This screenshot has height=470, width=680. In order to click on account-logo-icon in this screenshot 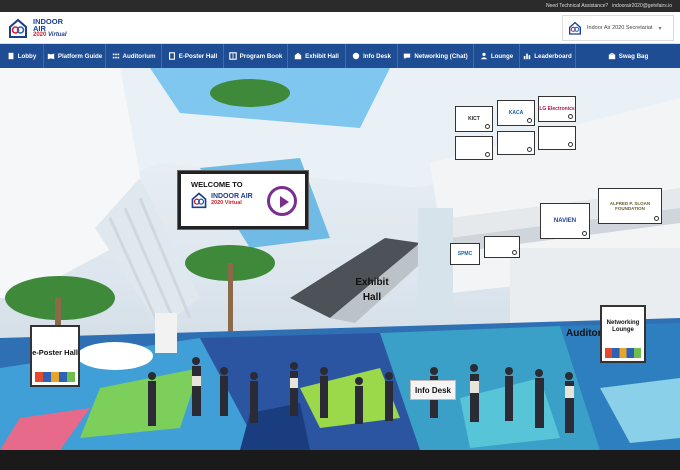, I will do `click(575, 28)`.